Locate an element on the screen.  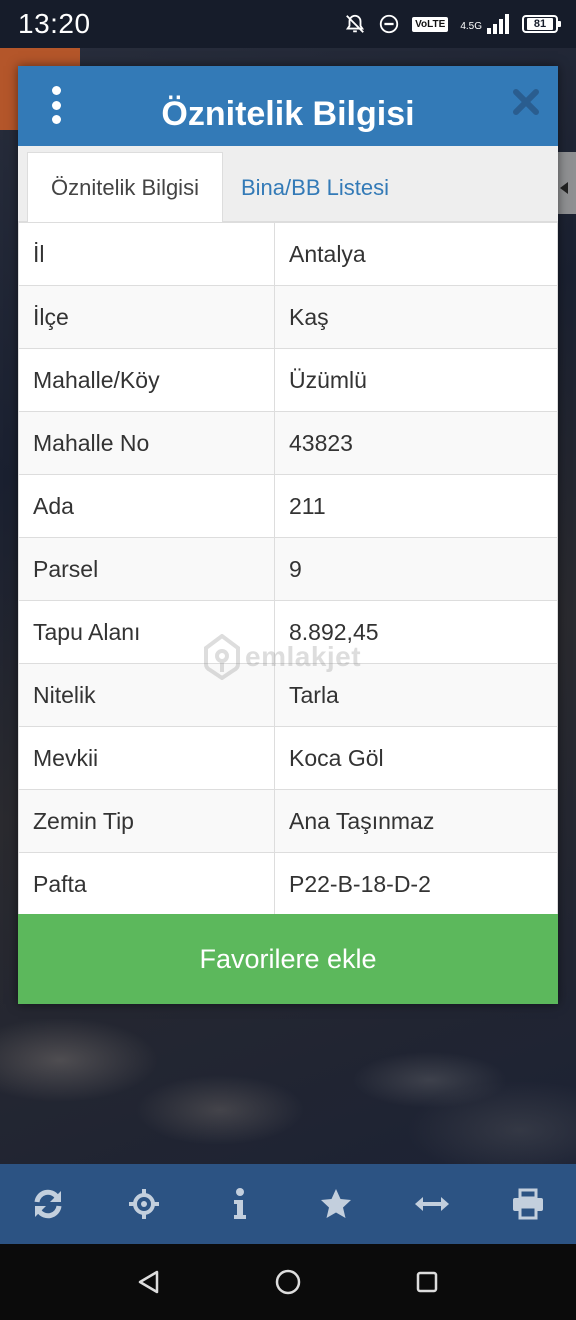
attribute-value: Ana Taşınmaz is located at coordinates (416, 821).